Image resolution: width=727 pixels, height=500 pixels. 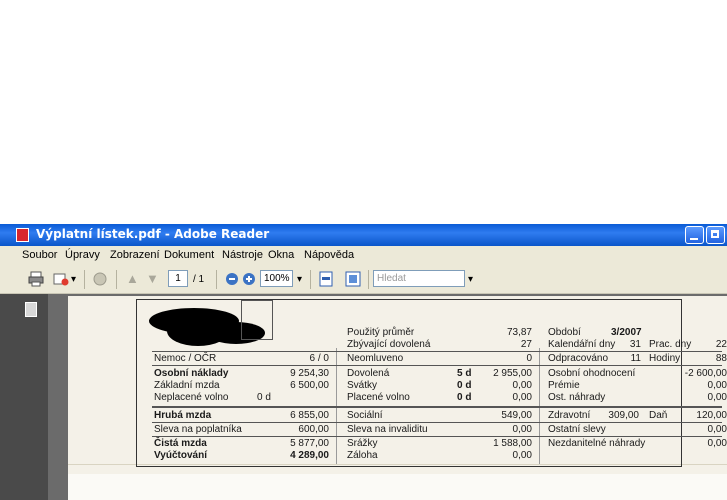 What do you see at coordinates (582, 344) in the screenshot?
I see `calendar-days-label: Kalendářní dny` at bounding box center [582, 344].